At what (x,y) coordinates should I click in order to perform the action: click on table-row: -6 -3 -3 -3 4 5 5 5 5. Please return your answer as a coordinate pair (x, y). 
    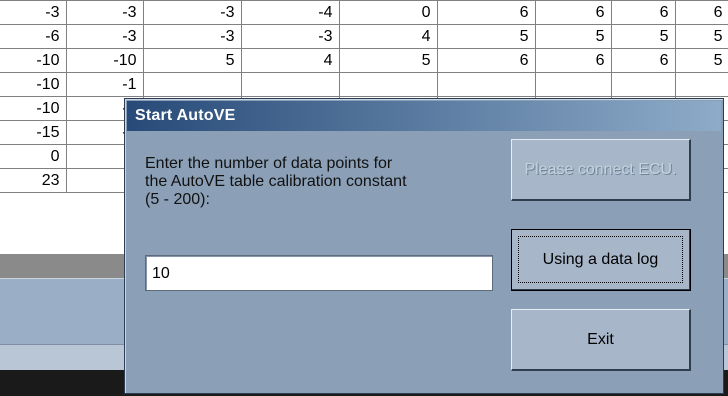
    Looking at the image, I should click on (364, 36).